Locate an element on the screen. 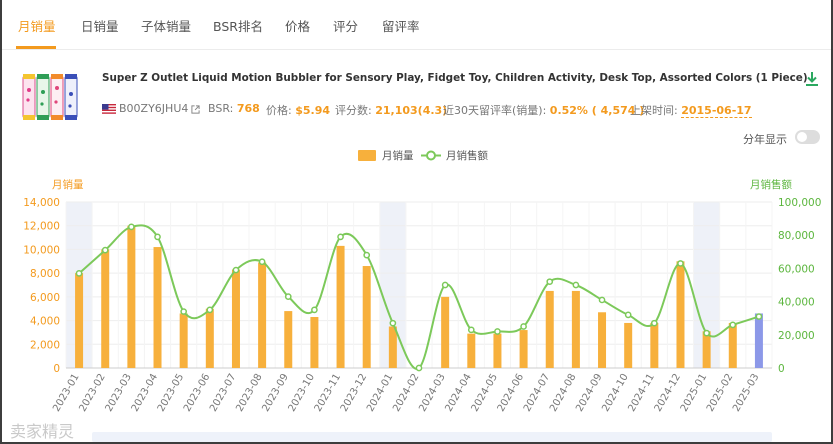  legend-bar-swatch is located at coordinates (367, 155).